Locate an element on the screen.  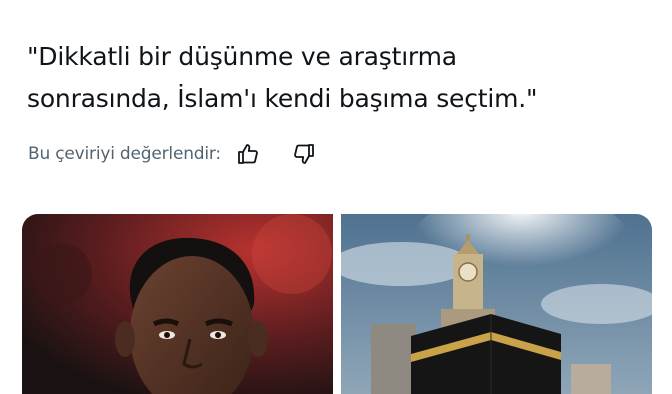
thumbs-down-button is located at coordinates (304, 154).